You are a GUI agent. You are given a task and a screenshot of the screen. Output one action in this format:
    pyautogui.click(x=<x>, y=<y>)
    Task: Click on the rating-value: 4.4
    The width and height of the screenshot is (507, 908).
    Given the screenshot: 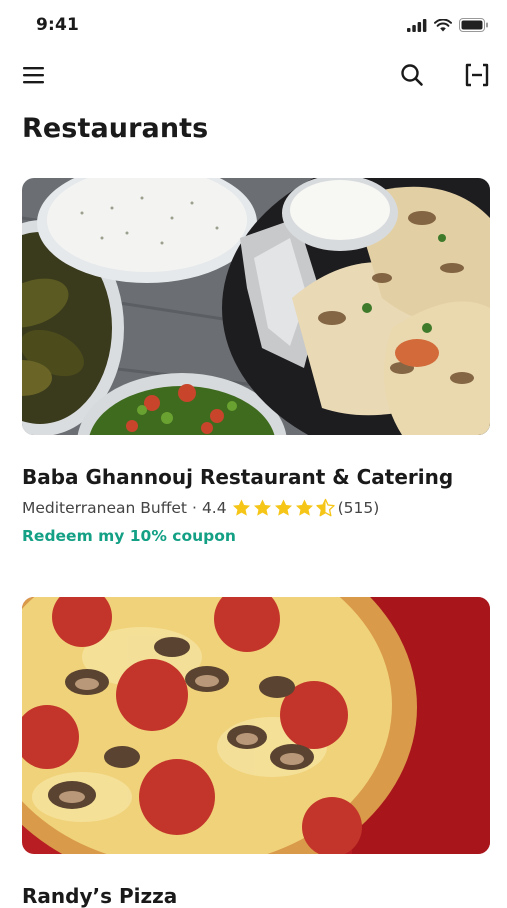 What is the action you would take?
    pyautogui.click(x=214, y=508)
    